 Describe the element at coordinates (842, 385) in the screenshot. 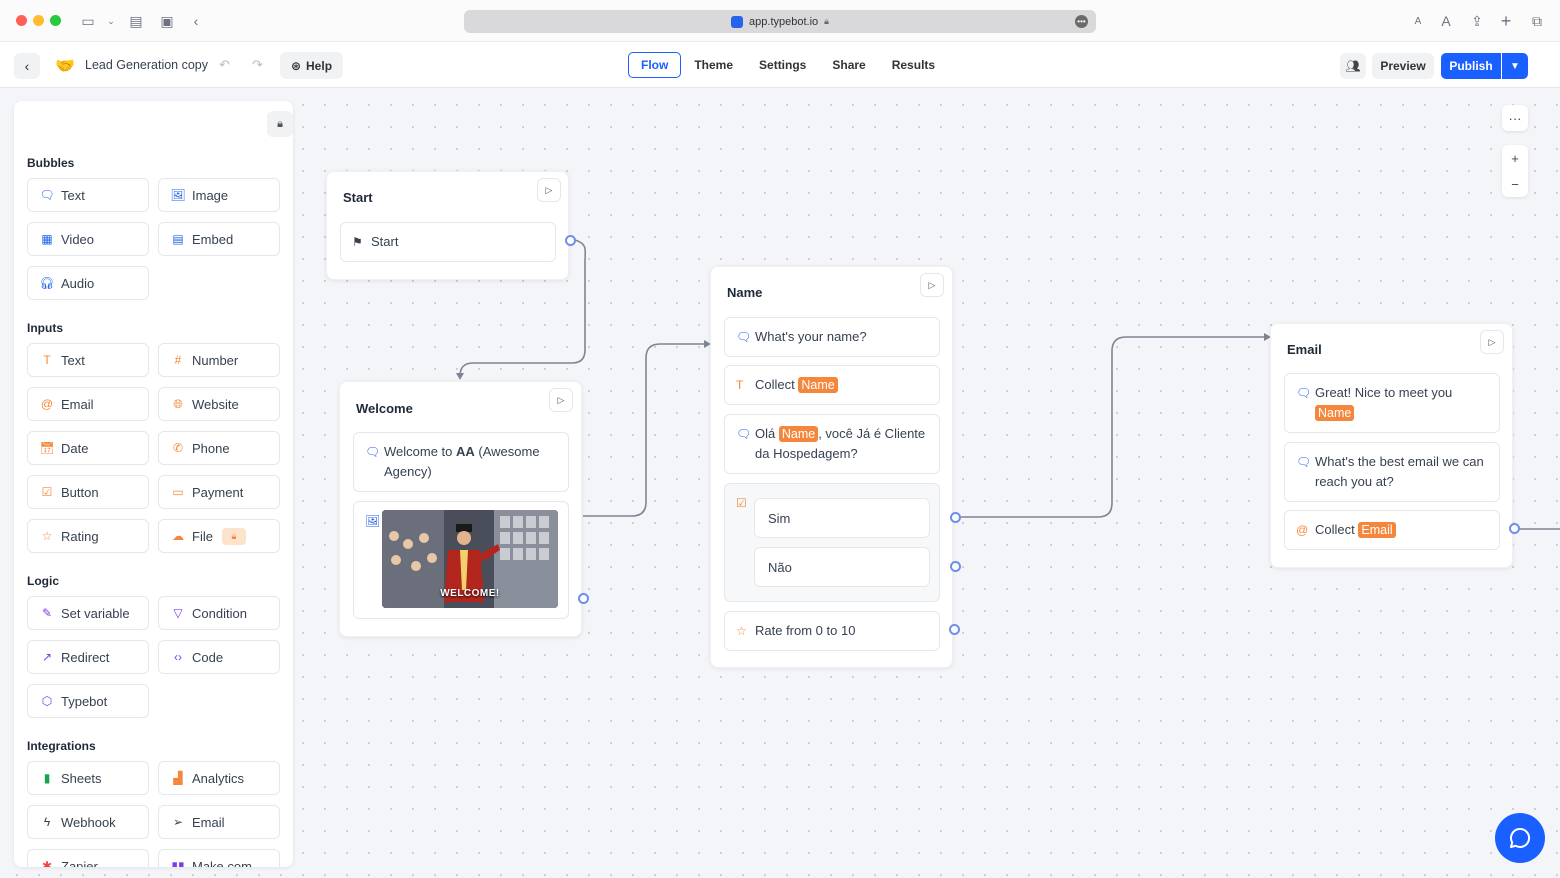

I see `step-text: Collect Name` at that location.